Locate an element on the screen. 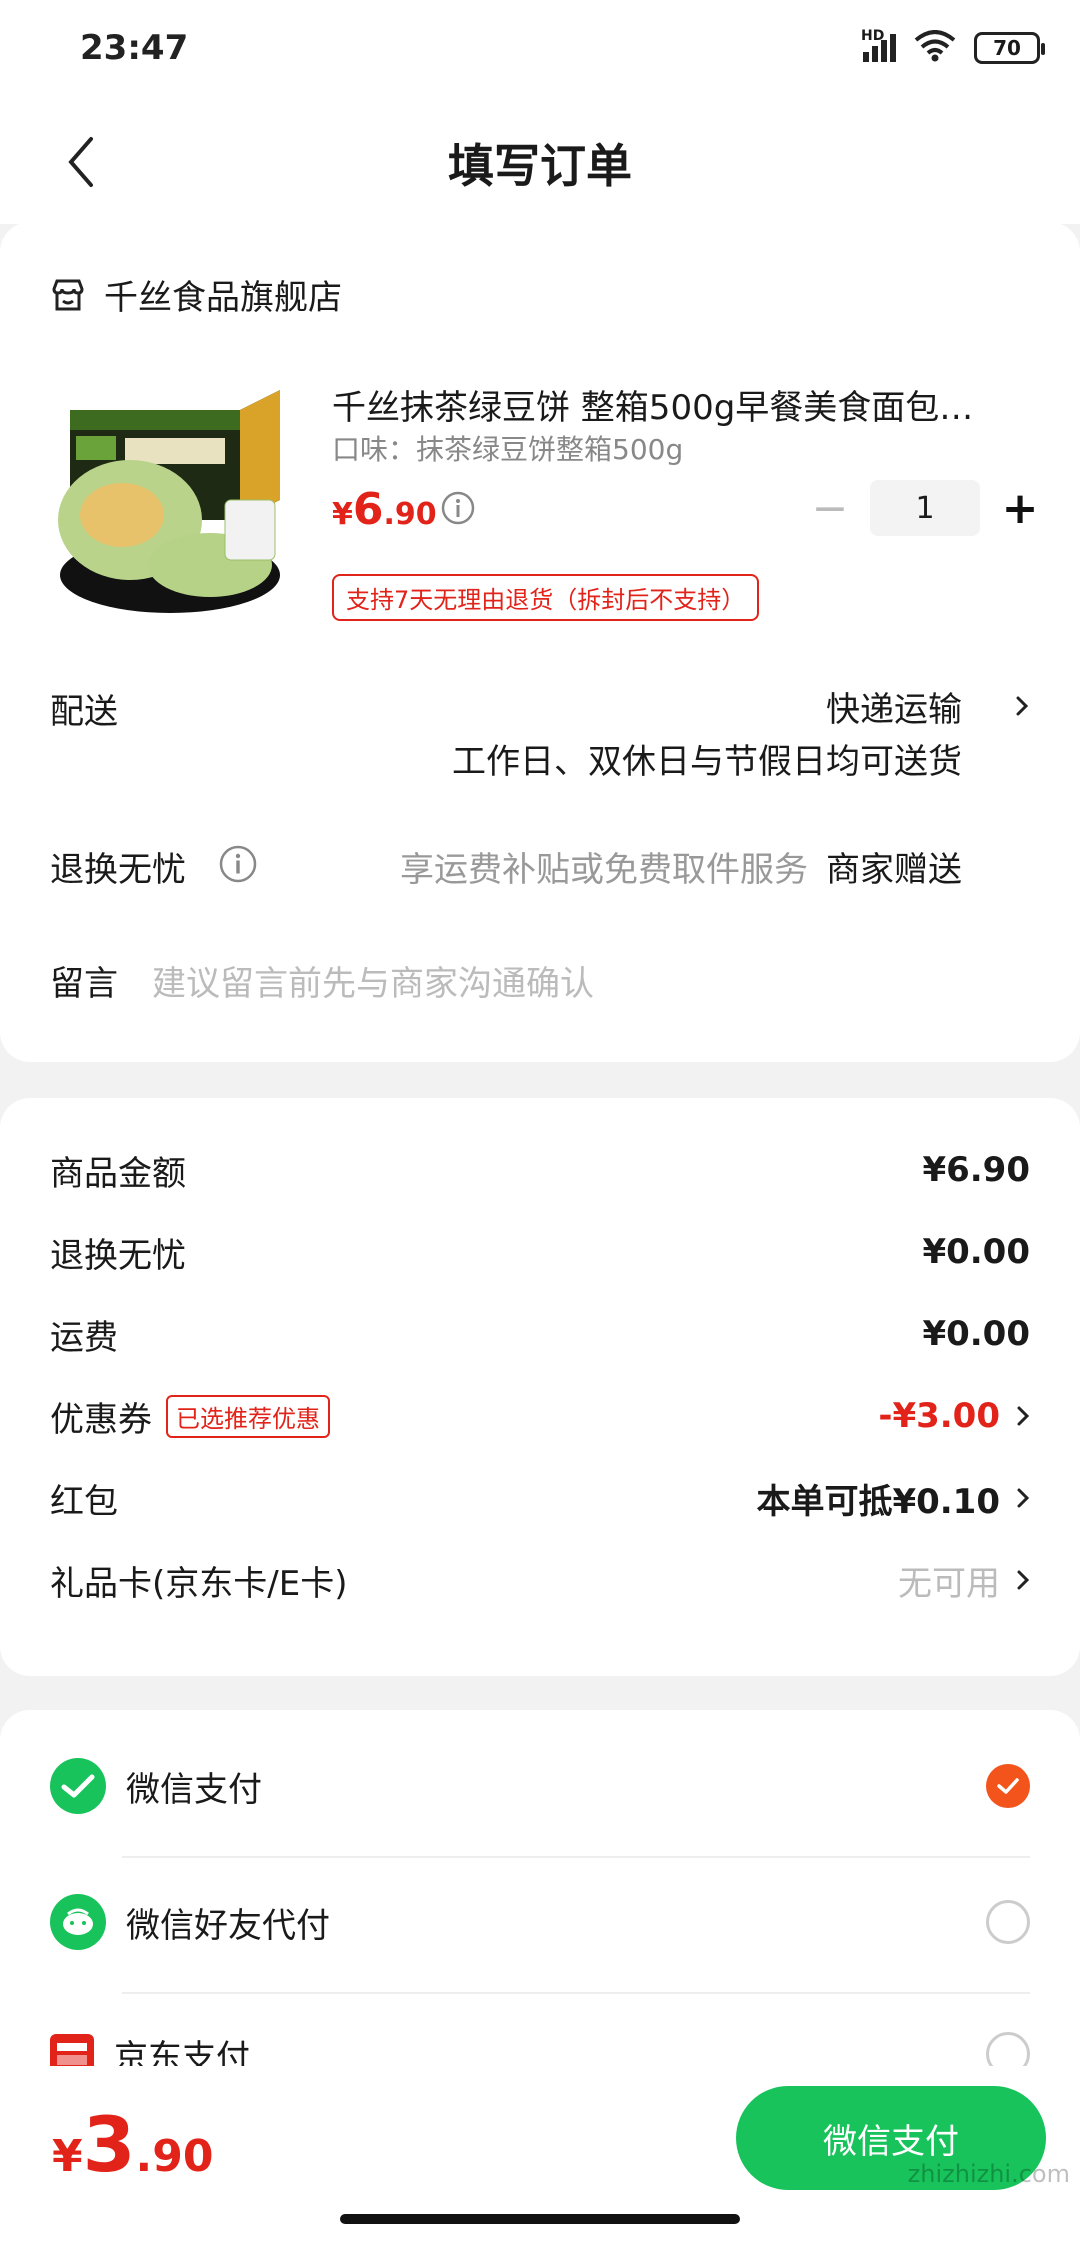 The width and height of the screenshot is (1080, 2248). battery-icon: 70 is located at coordinates (1009, 48).